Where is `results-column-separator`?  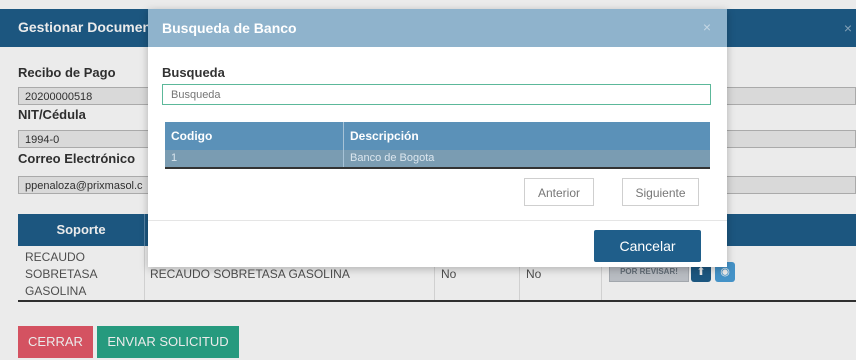
results-column-separator is located at coordinates (343, 144).